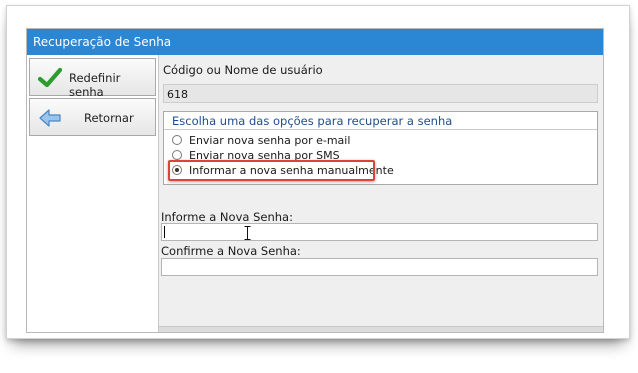  Describe the element at coordinates (270, 140) in the screenshot. I see `radio-option-label: Enviar nova senha por e-mail` at that location.